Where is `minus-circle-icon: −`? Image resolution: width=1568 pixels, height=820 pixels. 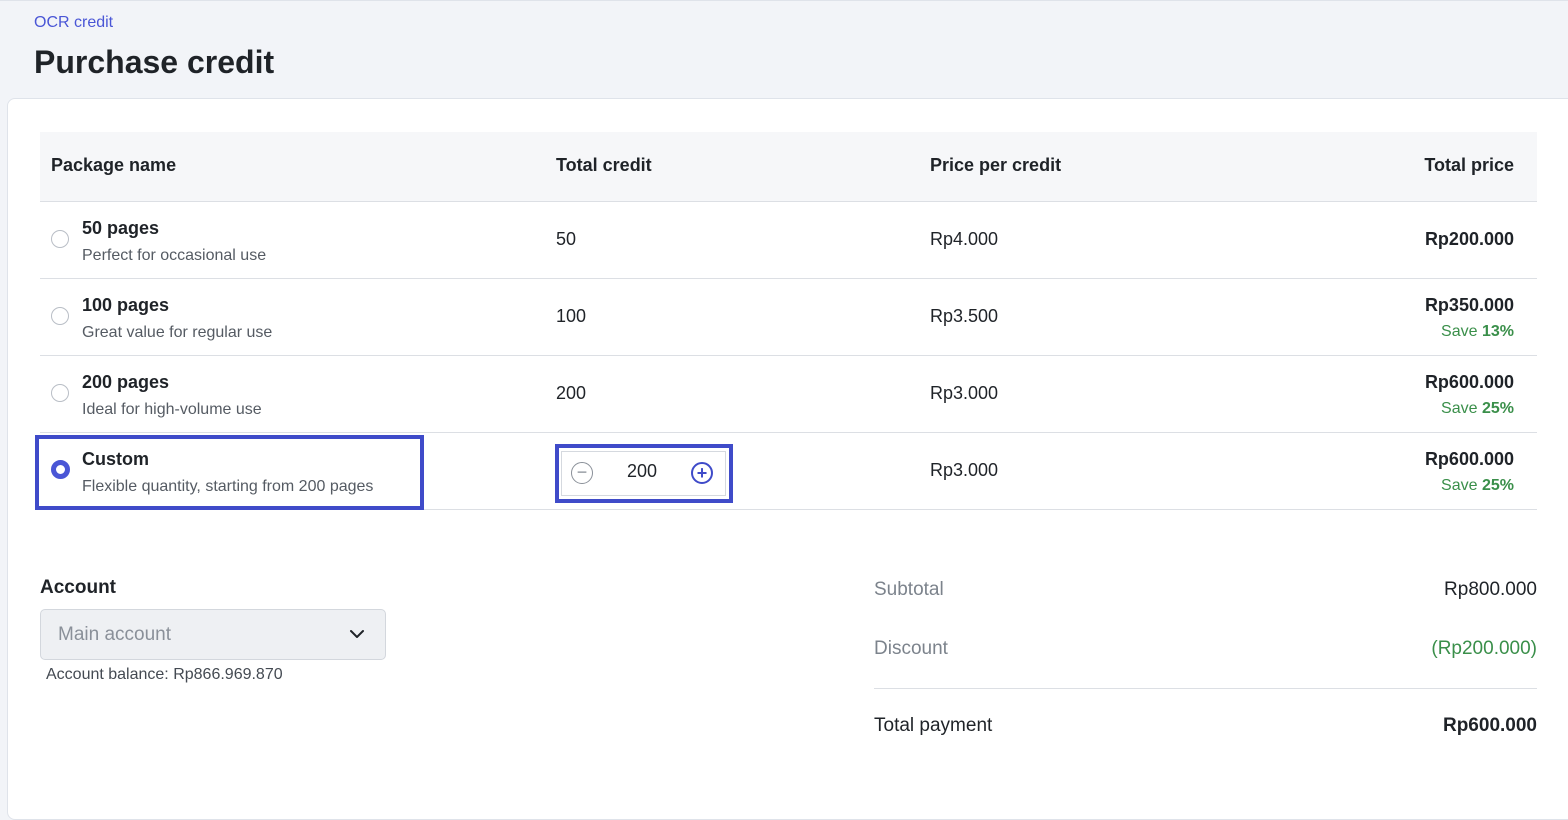
minus-circle-icon: − is located at coordinates (582, 473).